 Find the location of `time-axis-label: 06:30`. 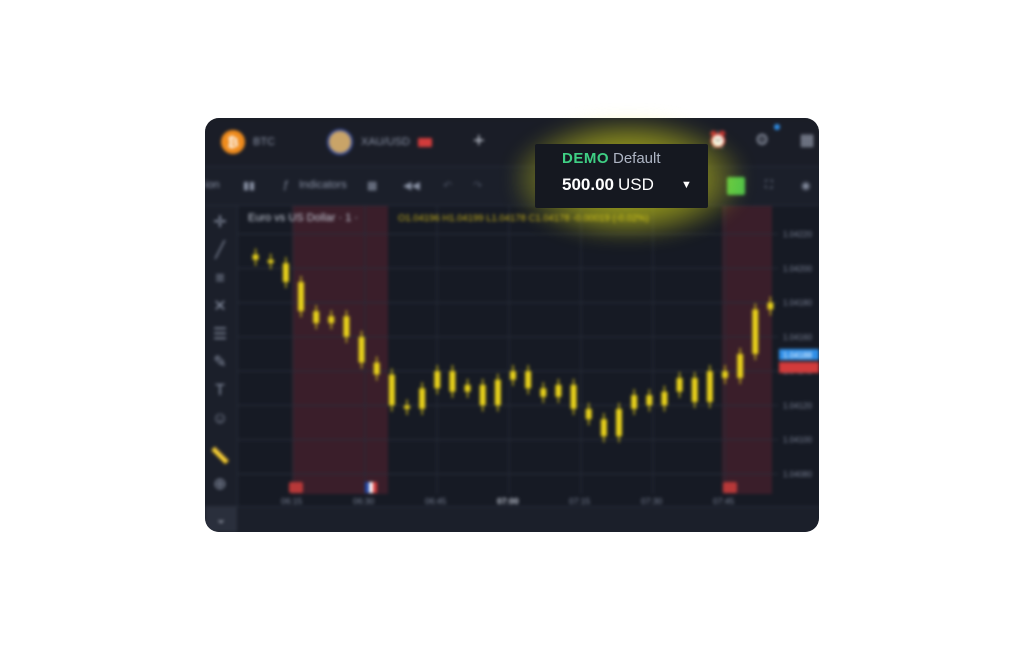

time-axis-label: 06:30 is located at coordinates (364, 501).